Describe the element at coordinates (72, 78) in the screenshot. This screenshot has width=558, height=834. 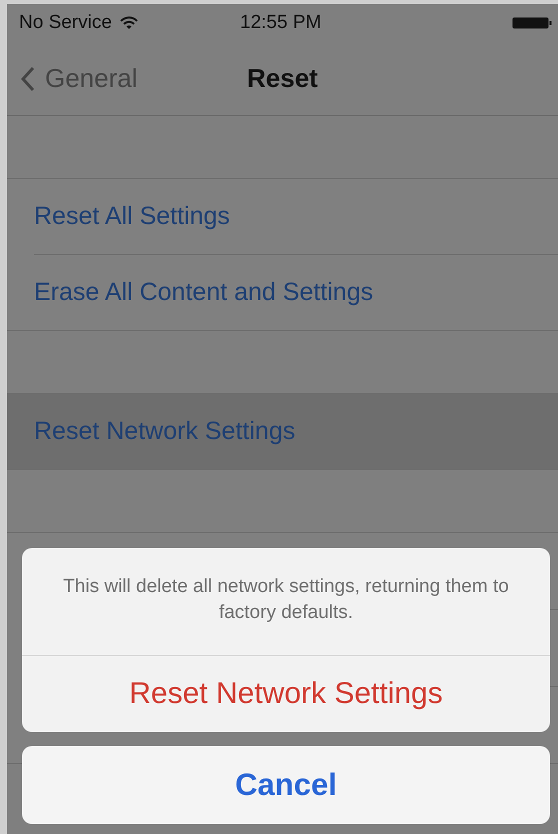
I see `back-button: General` at that location.